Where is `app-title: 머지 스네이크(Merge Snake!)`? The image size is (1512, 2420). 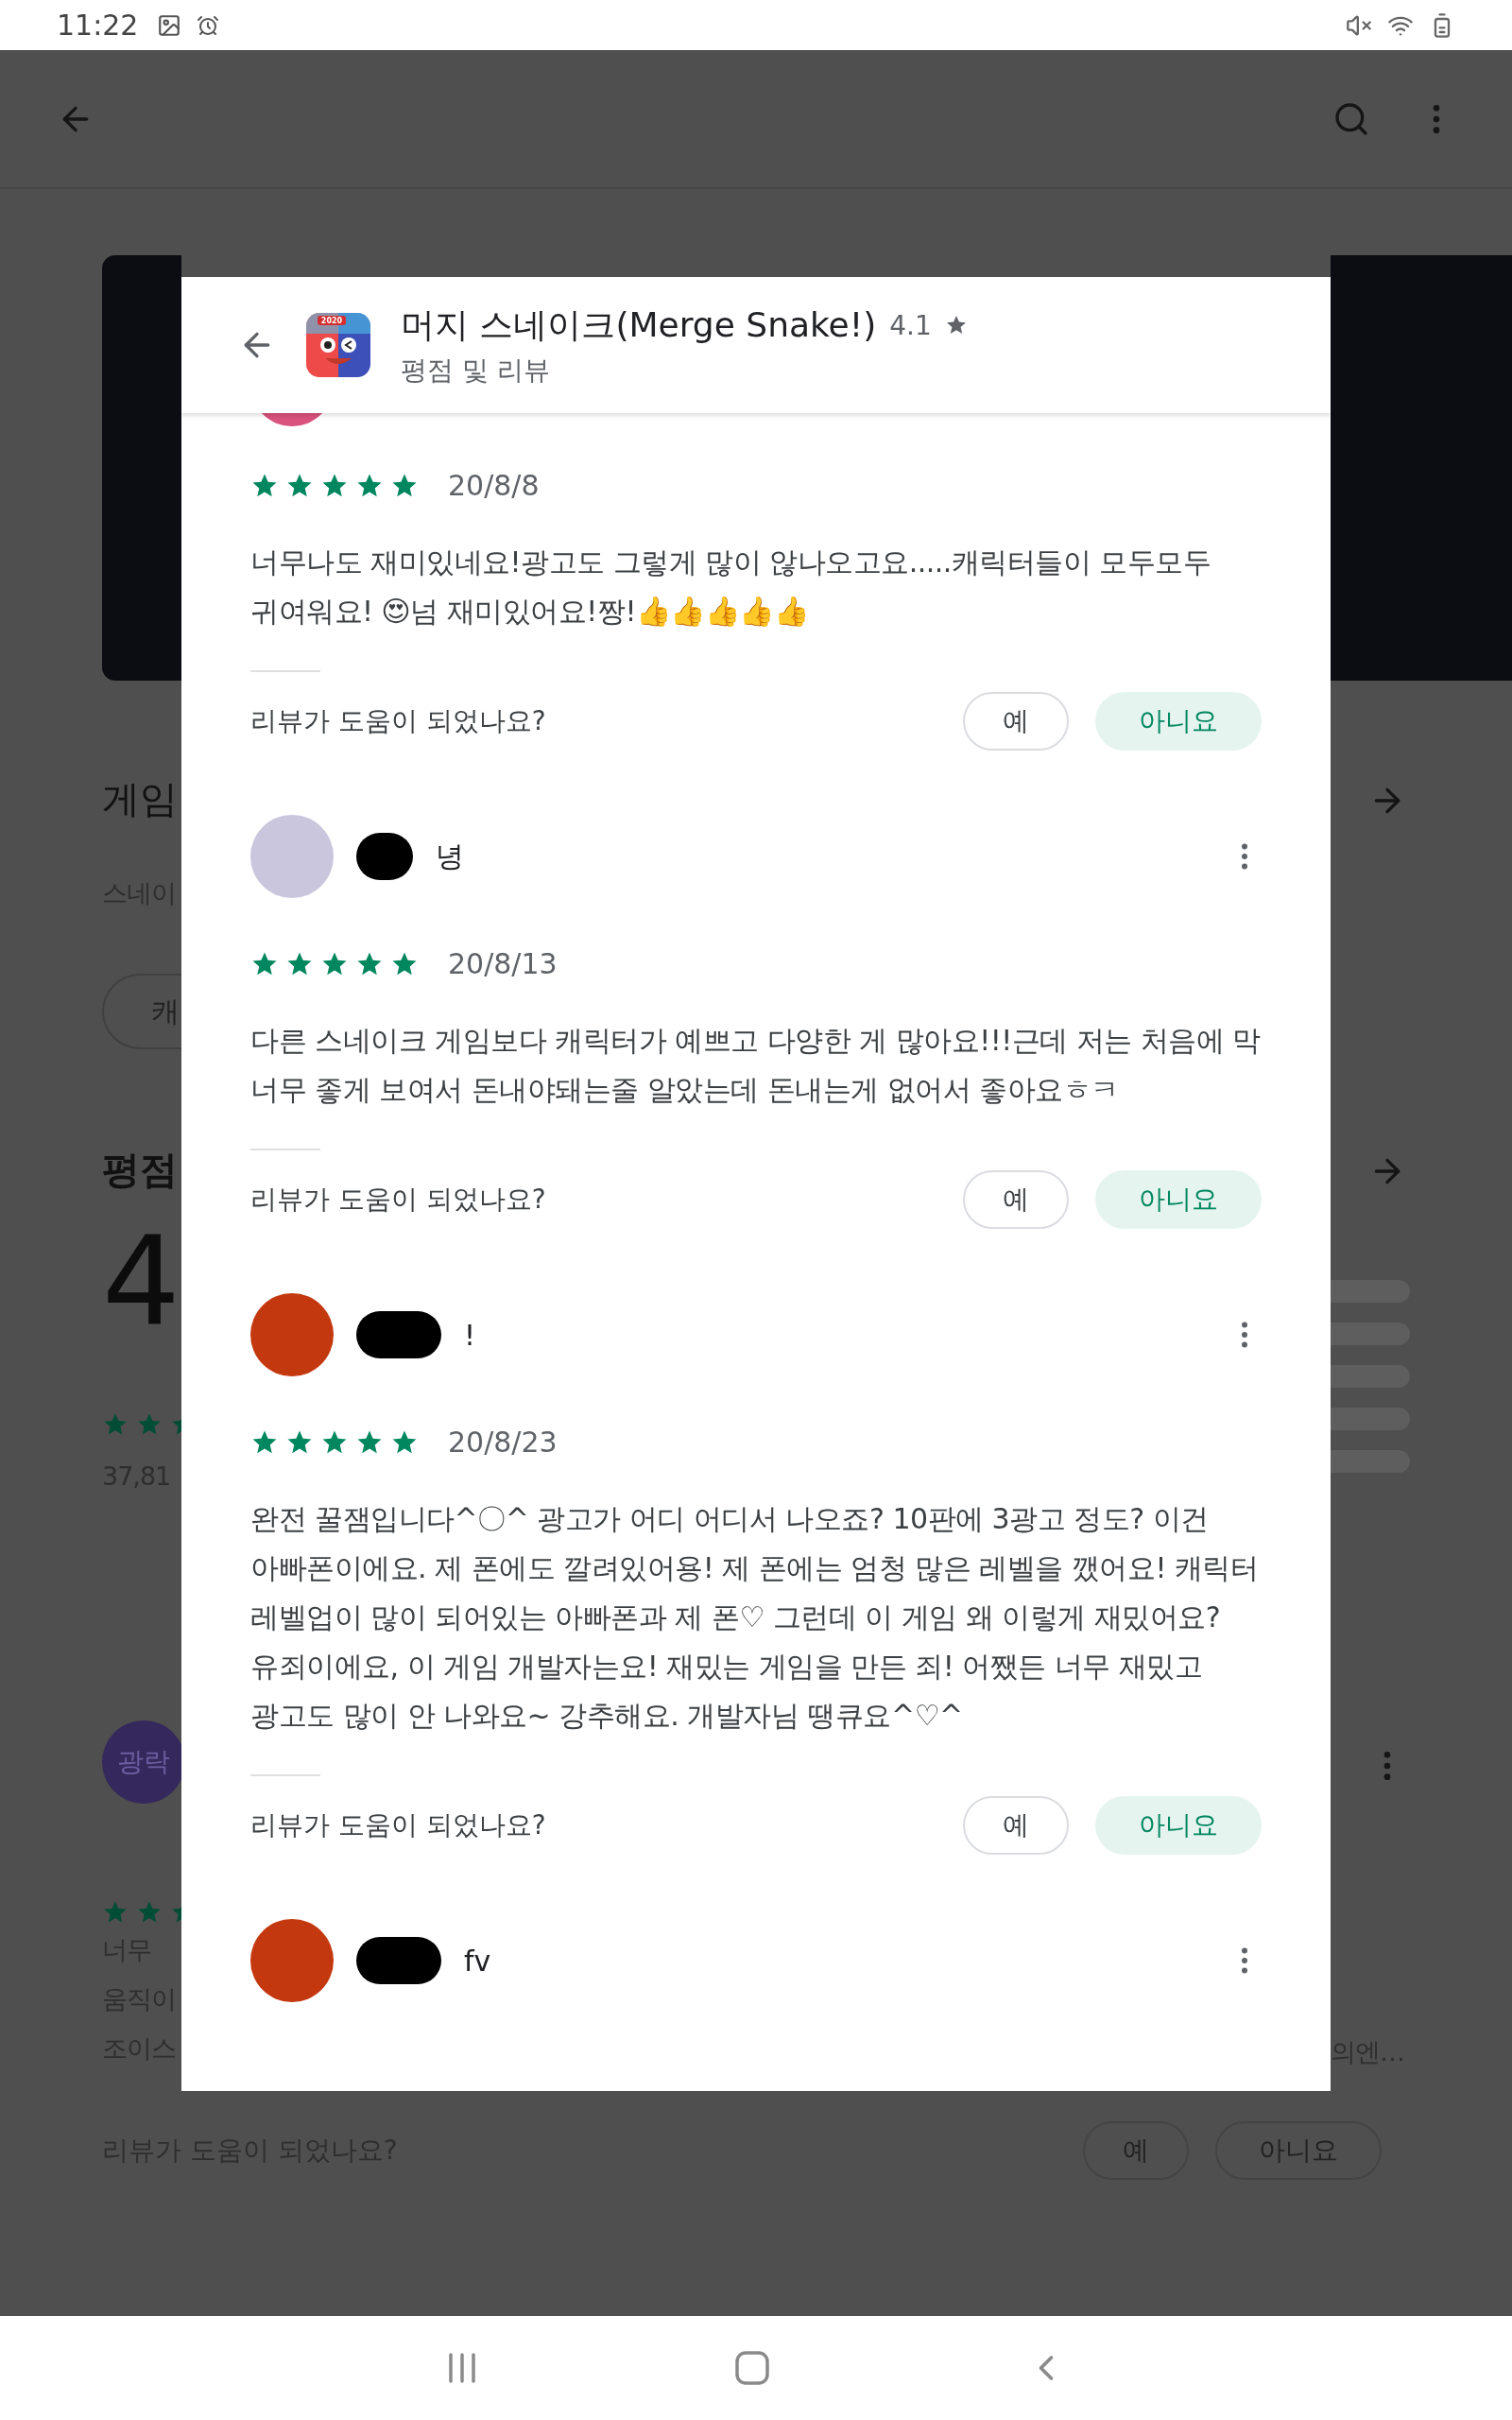 app-title: 머지 스네이크(Merge Snake!) is located at coordinates (639, 325).